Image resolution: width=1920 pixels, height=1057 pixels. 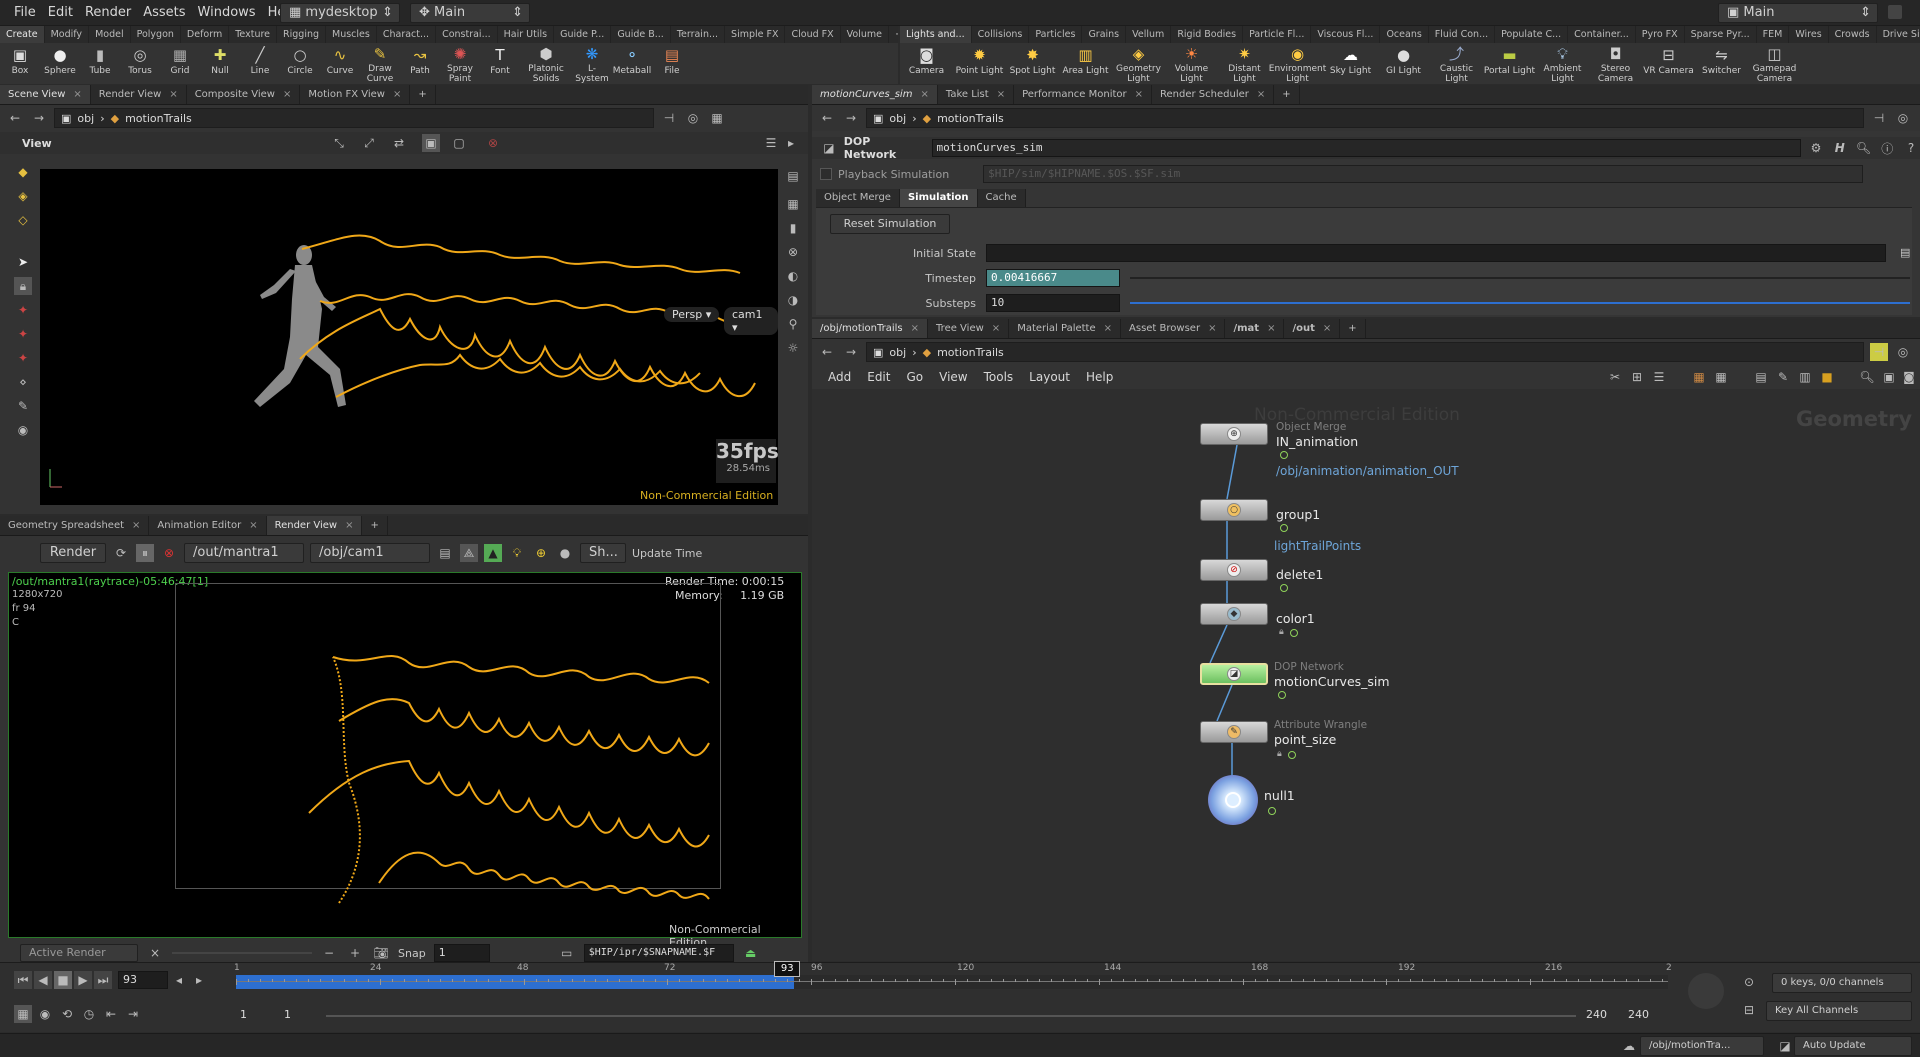 What do you see at coordinates (658, 953) in the screenshot?
I see `snapname-field: $HIP/ipr/$SNAPNAME.$F` at bounding box center [658, 953].